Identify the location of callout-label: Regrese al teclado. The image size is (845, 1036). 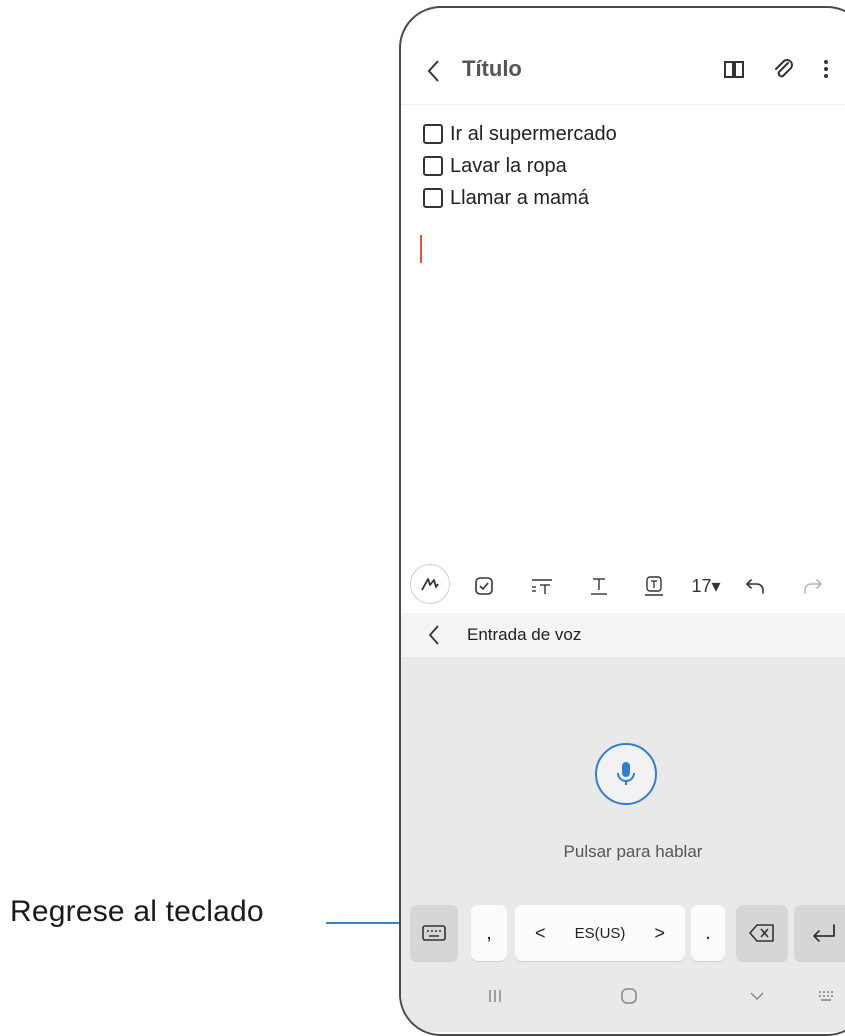
(137, 911).